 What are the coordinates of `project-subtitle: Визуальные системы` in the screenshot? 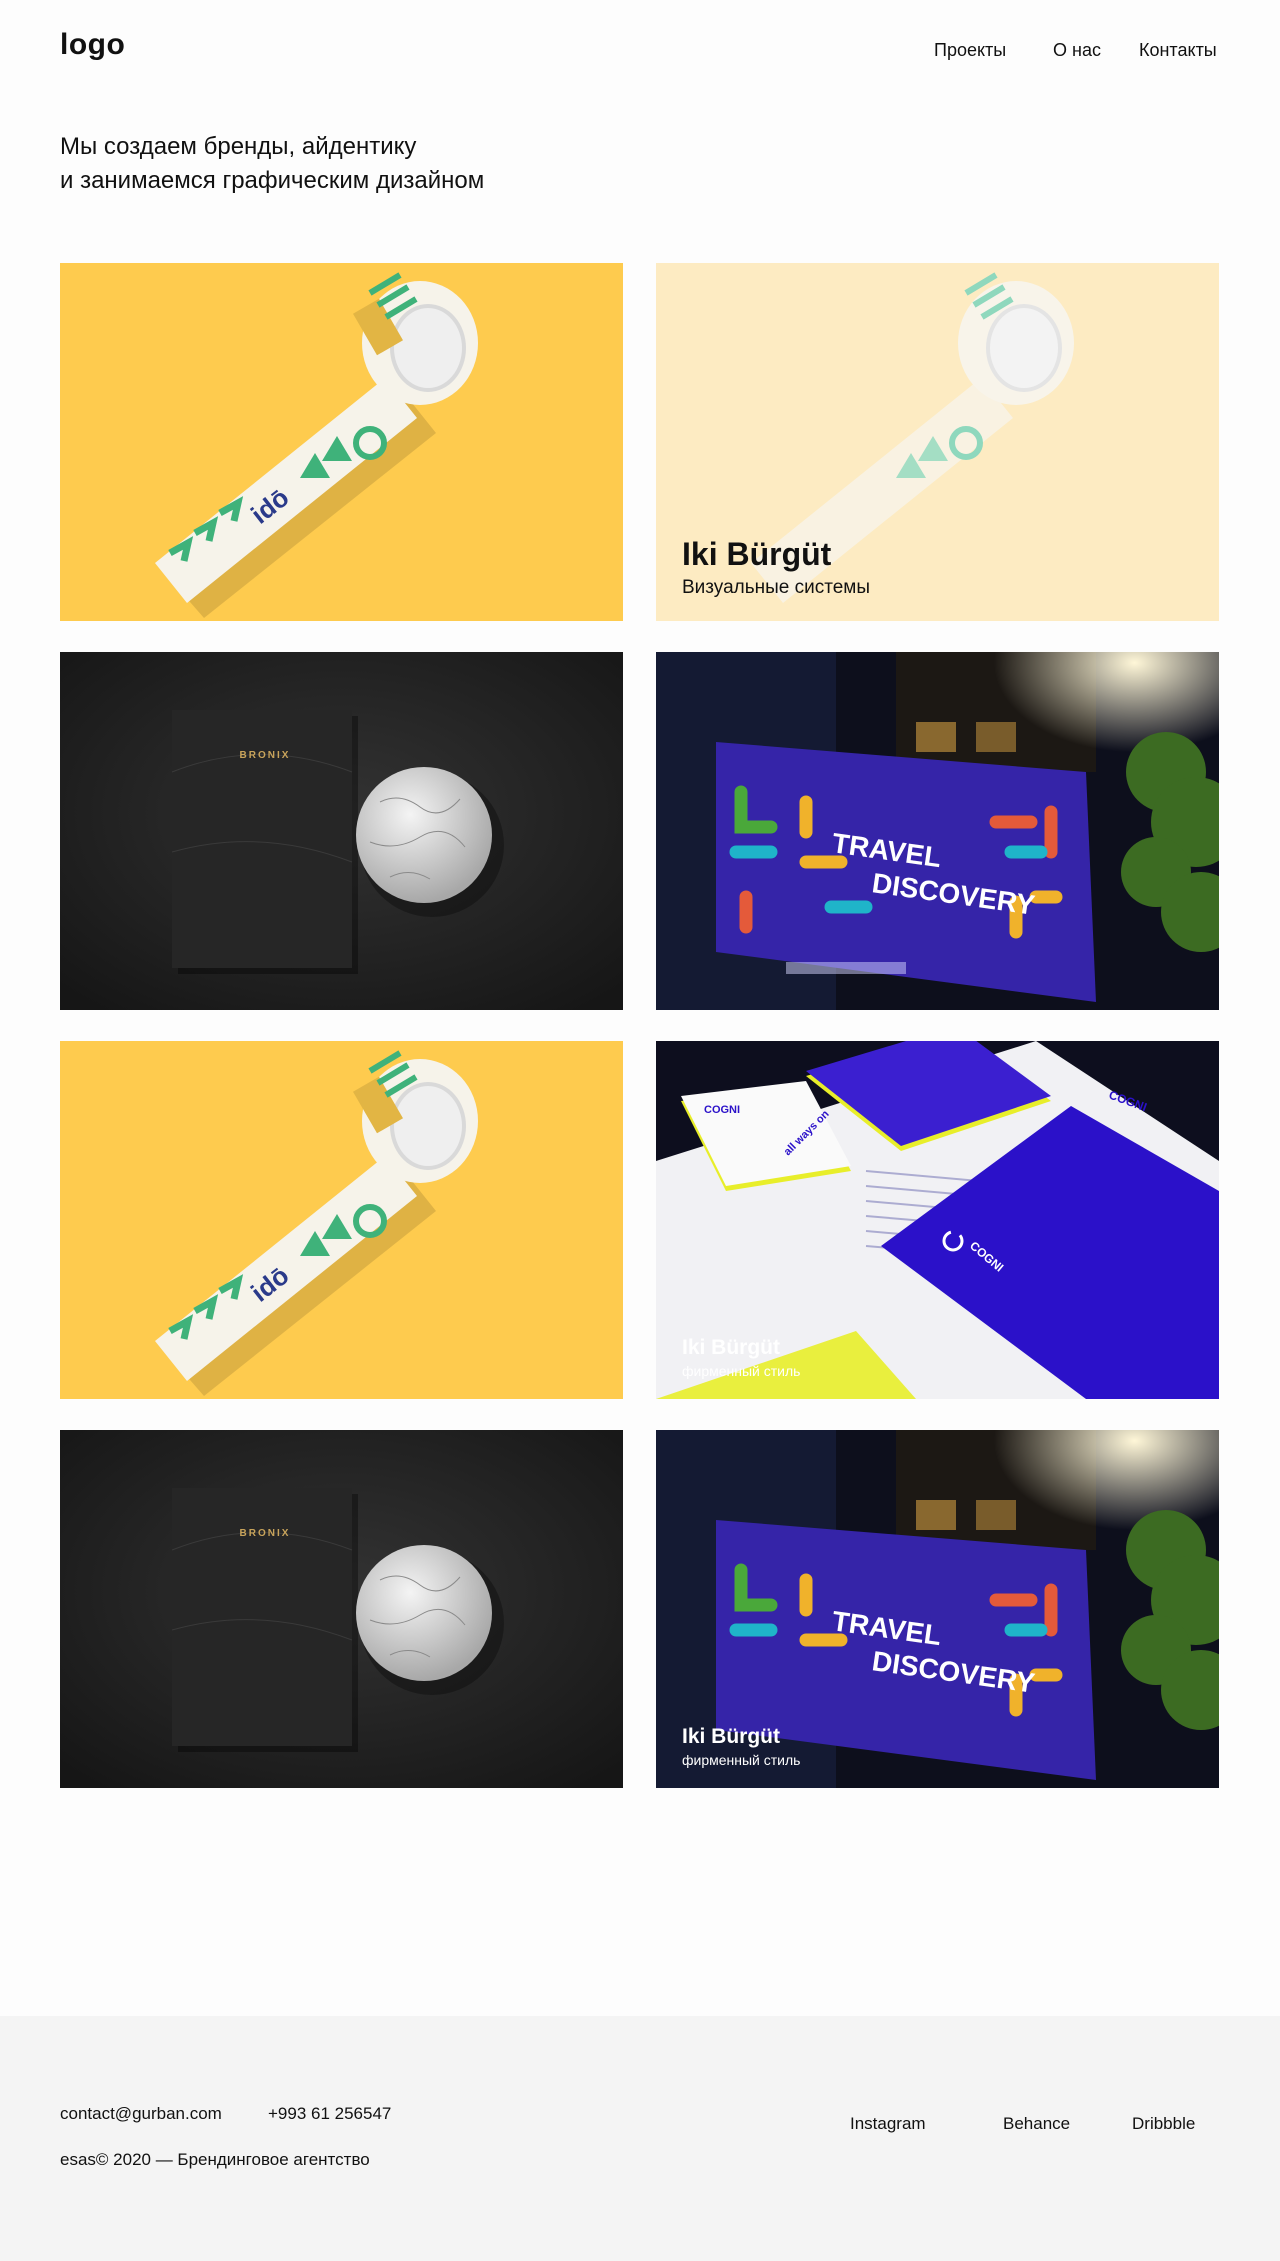 It's located at (776, 587).